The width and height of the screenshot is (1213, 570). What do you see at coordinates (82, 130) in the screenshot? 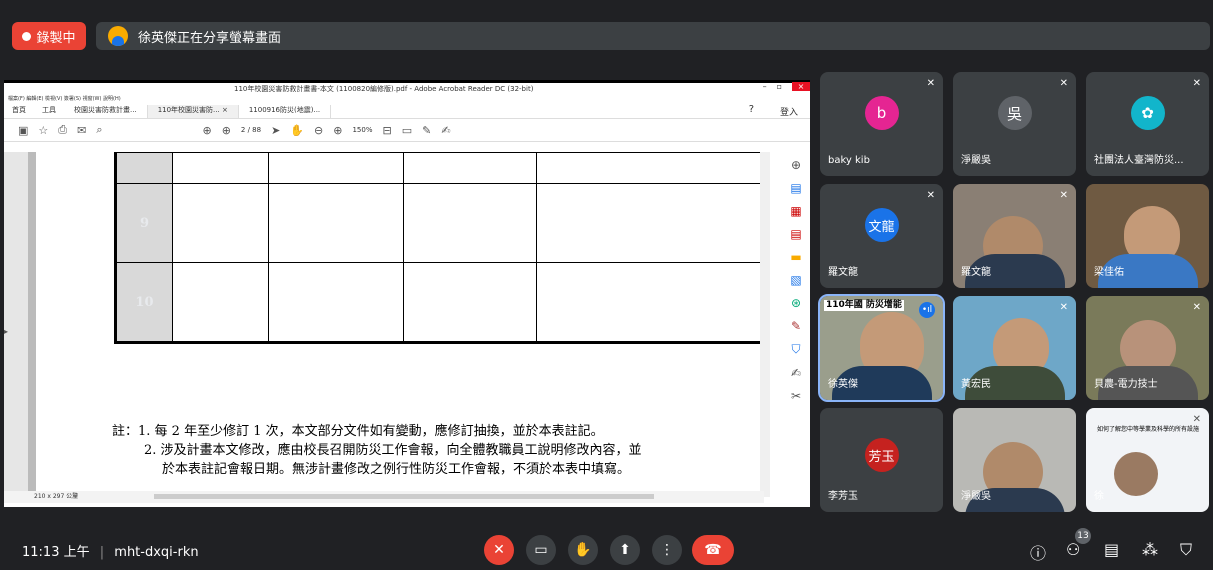
I see `mail-icon: ✉` at bounding box center [82, 130].